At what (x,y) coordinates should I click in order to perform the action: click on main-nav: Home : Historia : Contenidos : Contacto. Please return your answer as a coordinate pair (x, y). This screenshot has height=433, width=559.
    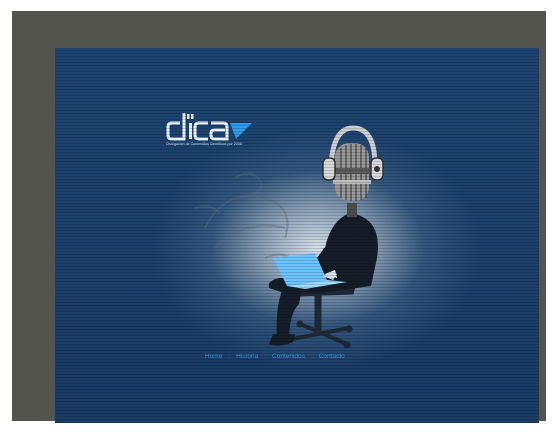
    Looking at the image, I should click on (275, 356).